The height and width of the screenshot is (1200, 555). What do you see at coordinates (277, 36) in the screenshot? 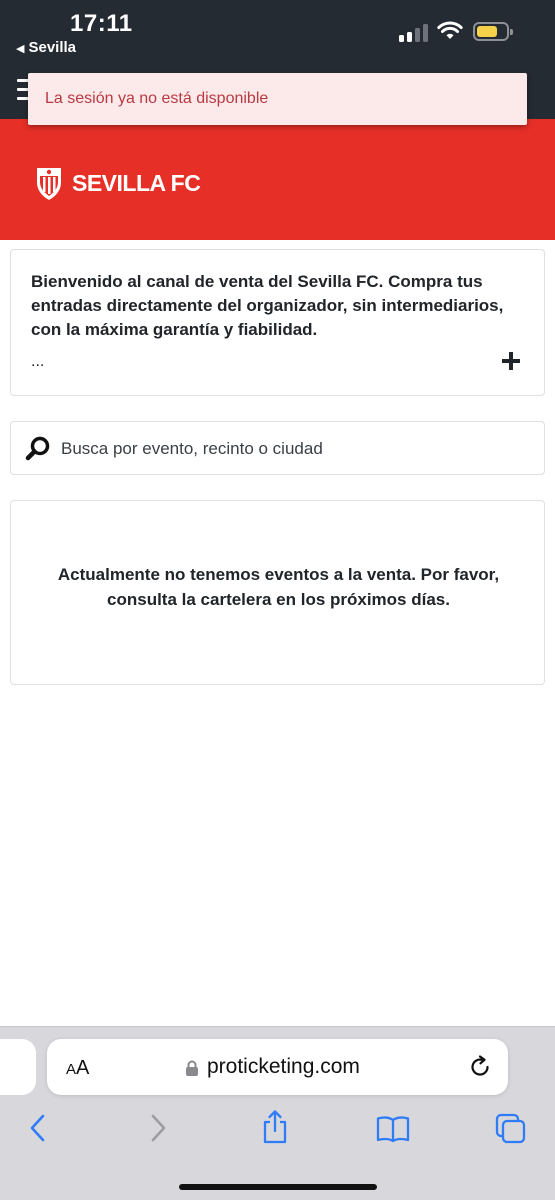
I see `status-bar: 17:11 ◀ Sevilla` at bounding box center [277, 36].